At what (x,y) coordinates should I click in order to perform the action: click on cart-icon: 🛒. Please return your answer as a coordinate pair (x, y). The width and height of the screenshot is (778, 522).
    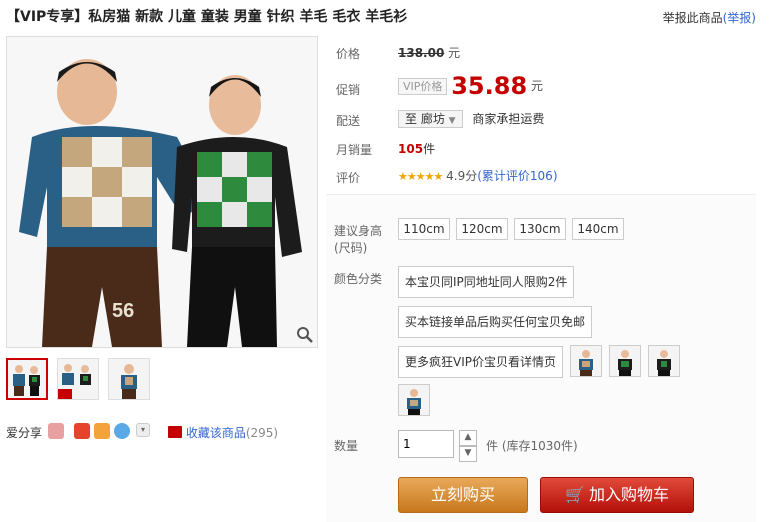
    Looking at the image, I should click on (575, 494).